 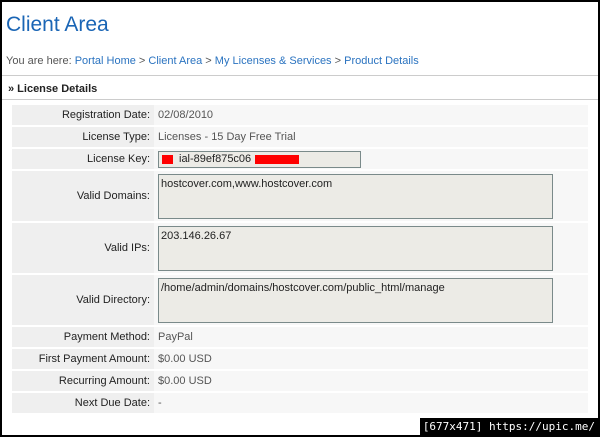 I want to click on row-next-due-date: Next Due Date: -, so click(x=300, y=404).